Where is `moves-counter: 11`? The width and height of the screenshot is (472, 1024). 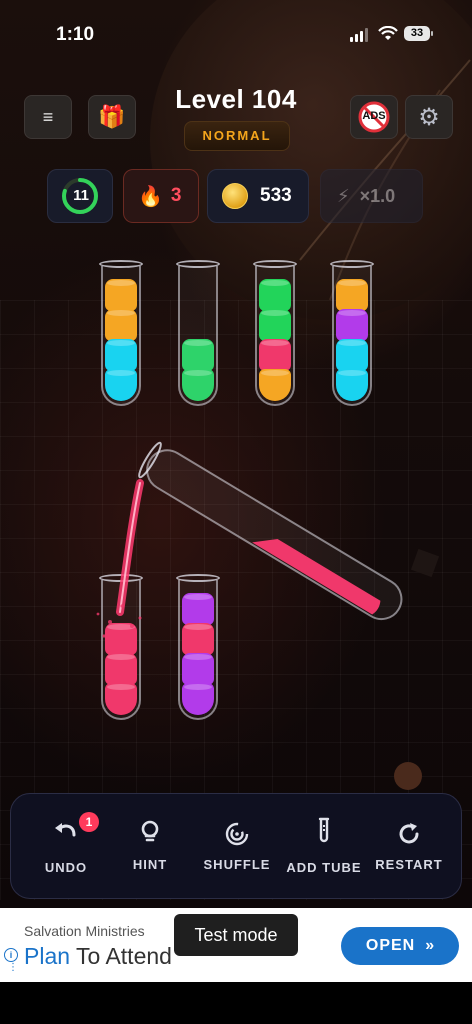 moves-counter: 11 is located at coordinates (80, 196).